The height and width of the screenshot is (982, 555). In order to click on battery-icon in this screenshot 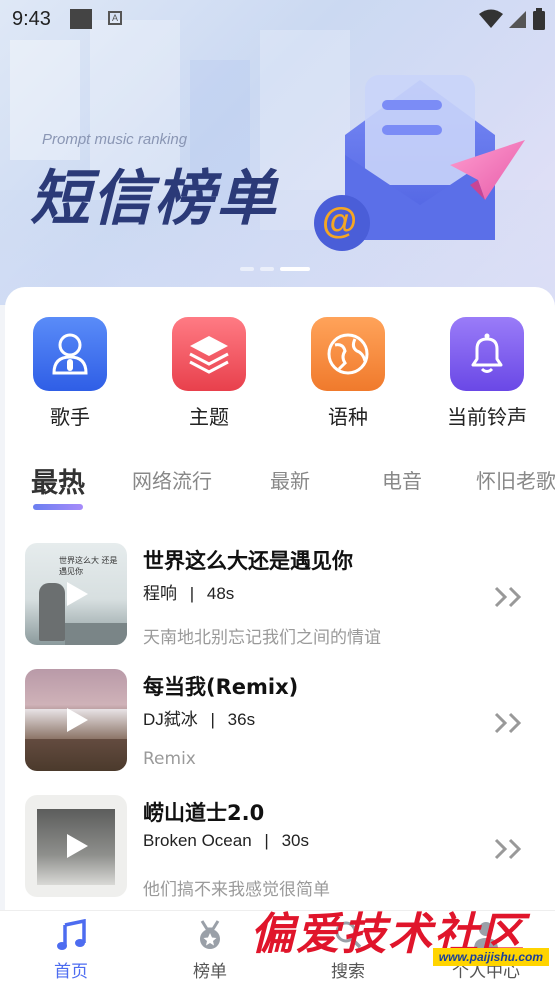, I will do `click(539, 19)`.